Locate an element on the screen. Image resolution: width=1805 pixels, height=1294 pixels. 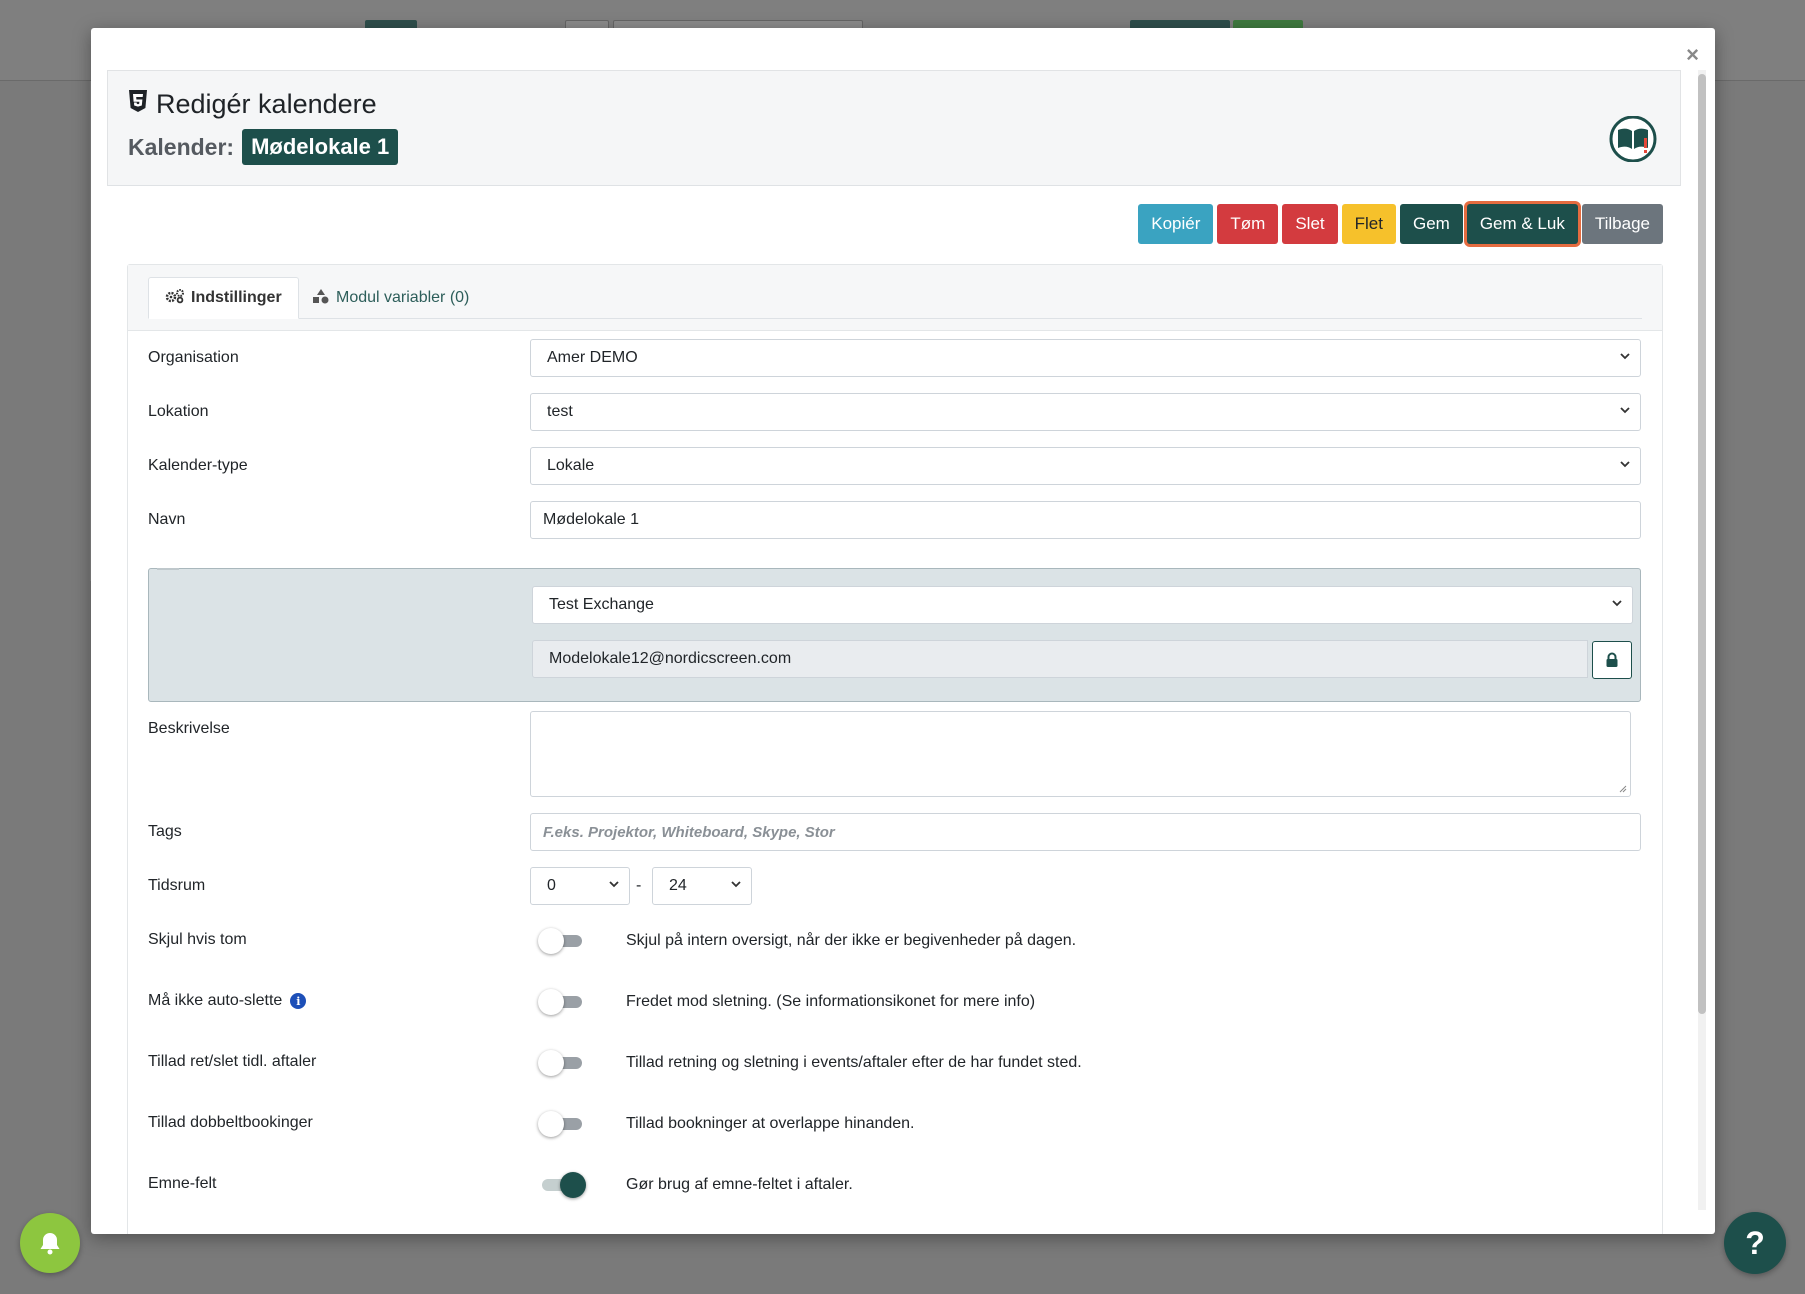
modal-header: Redigér kalendere Kalender: Mødelokale 1 is located at coordinates (894, 128).